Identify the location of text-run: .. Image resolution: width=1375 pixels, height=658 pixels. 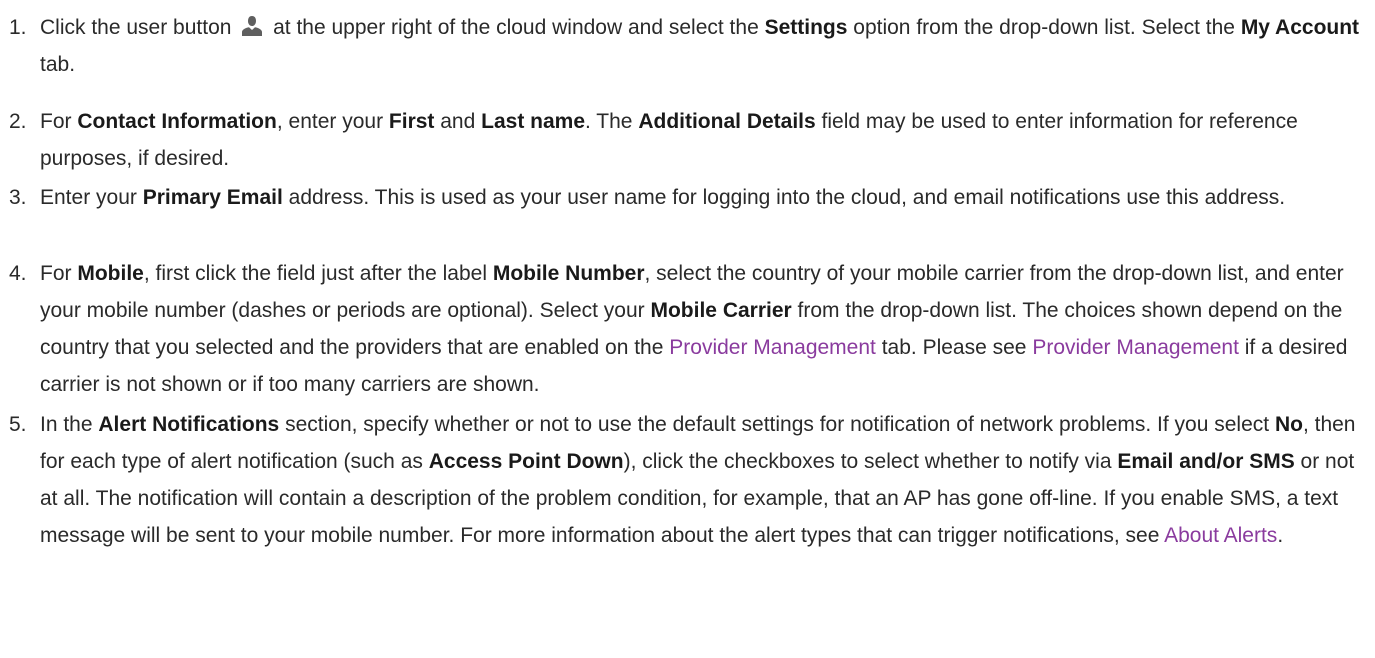
(1280, 535).